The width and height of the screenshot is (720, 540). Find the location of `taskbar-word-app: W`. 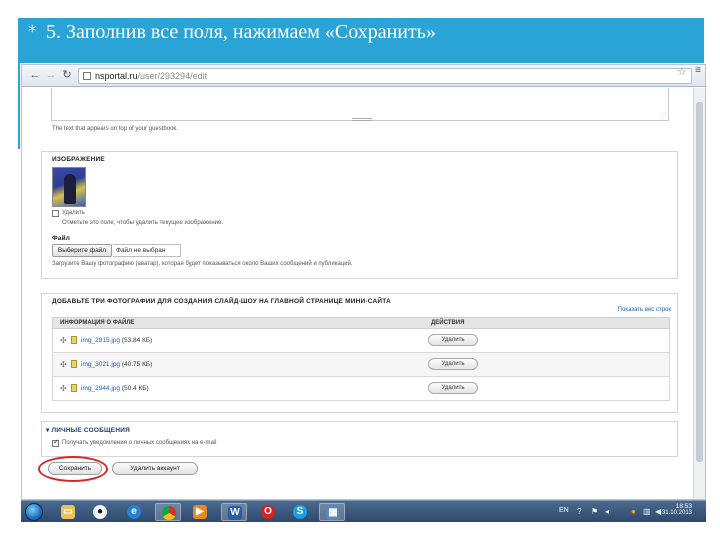

taskbar-word-app: W is located at coordinates (234, 512).